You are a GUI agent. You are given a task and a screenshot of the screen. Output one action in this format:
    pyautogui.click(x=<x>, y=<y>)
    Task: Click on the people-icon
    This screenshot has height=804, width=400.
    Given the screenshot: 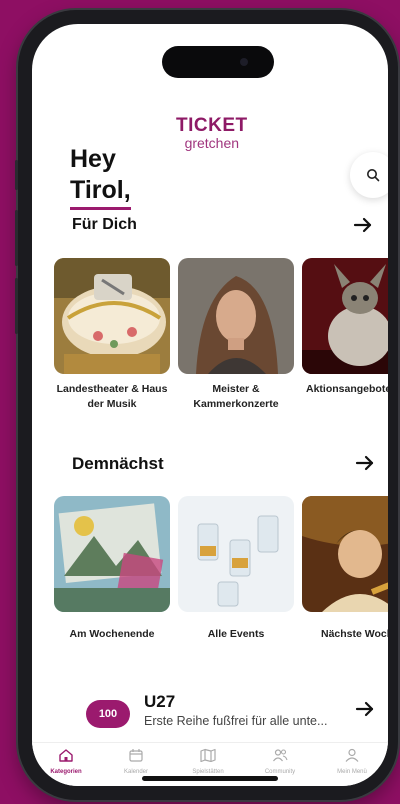 What is the action you would take?
    pyautogui.click(x=280, y=755)
    